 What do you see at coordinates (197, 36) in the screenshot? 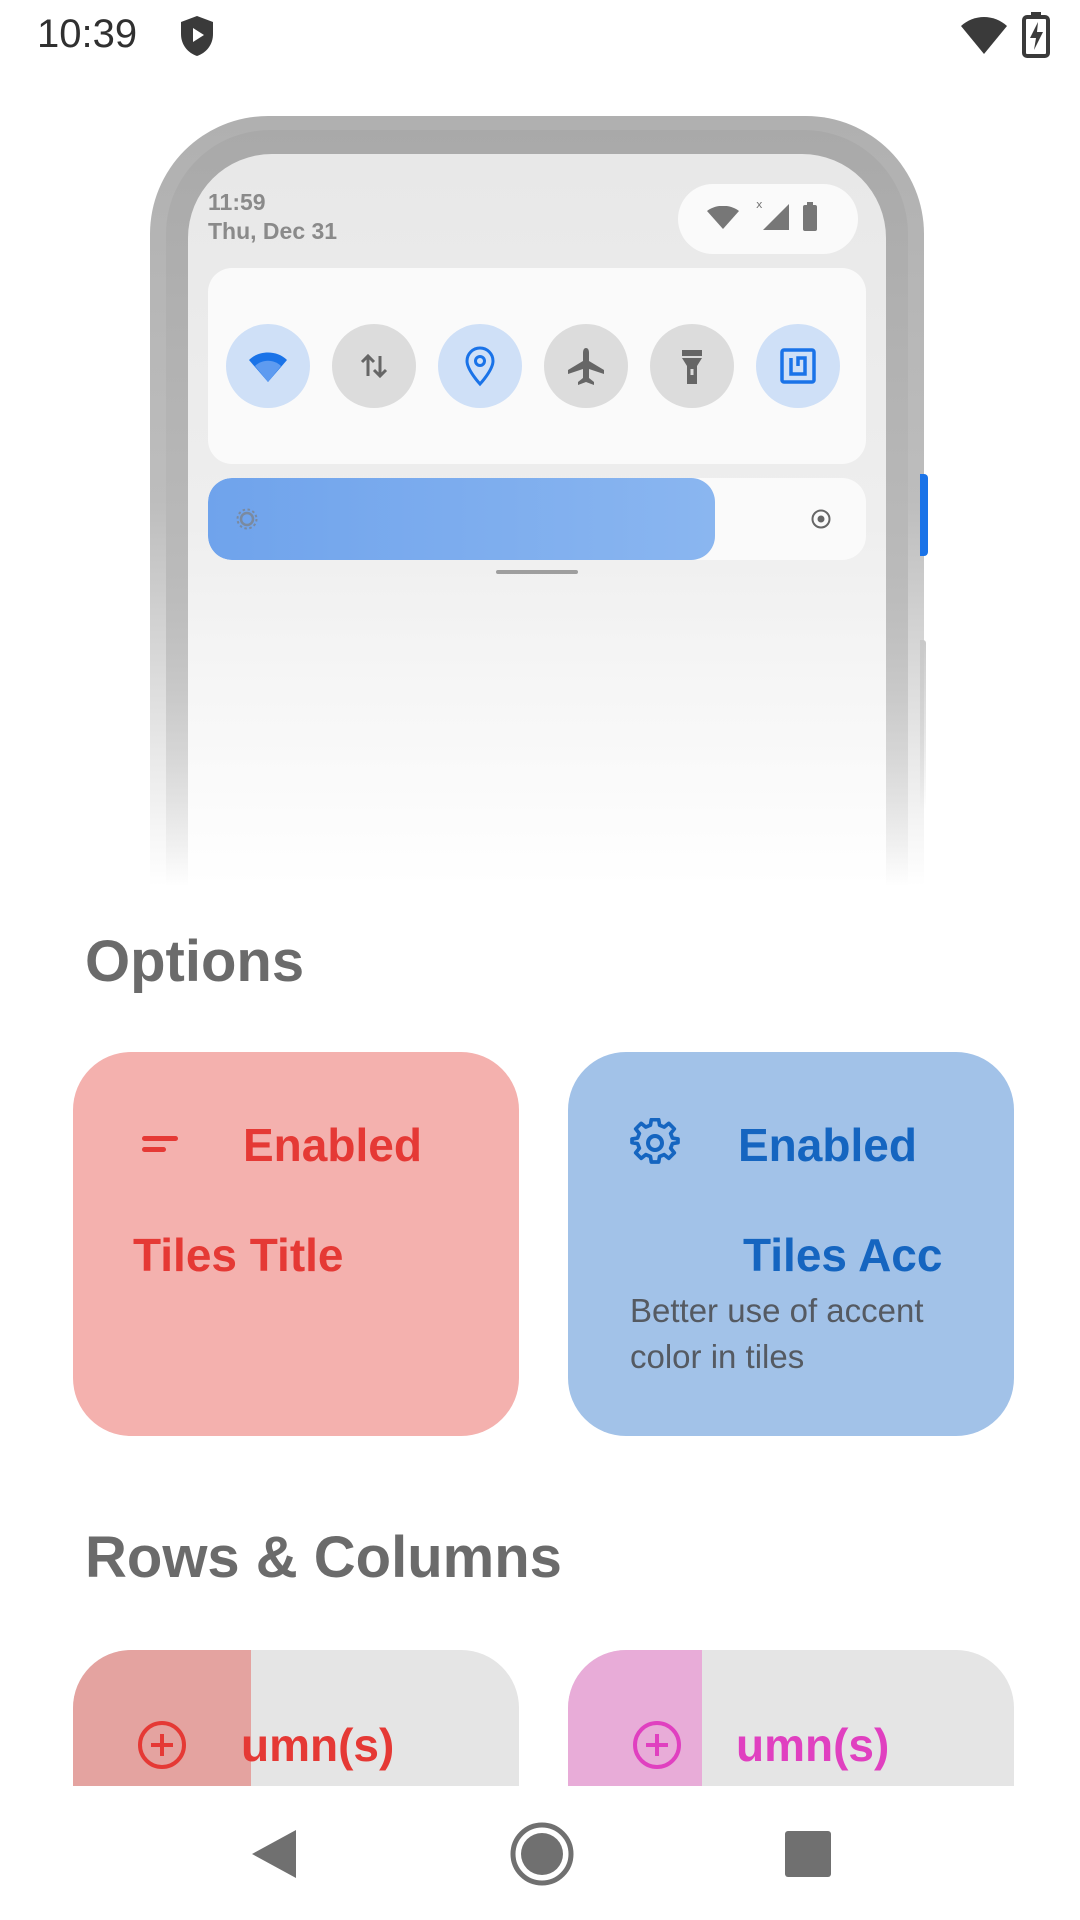
I see `shield-icon` at bounding box center [197, 36].